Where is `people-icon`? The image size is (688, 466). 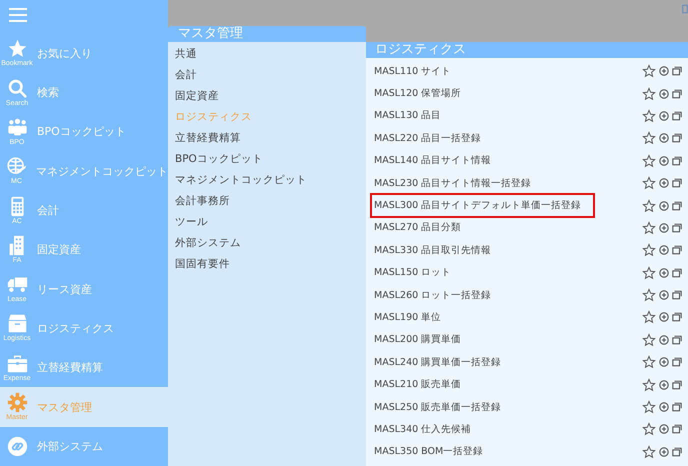 people-icon is located at coordinates (17, 127).